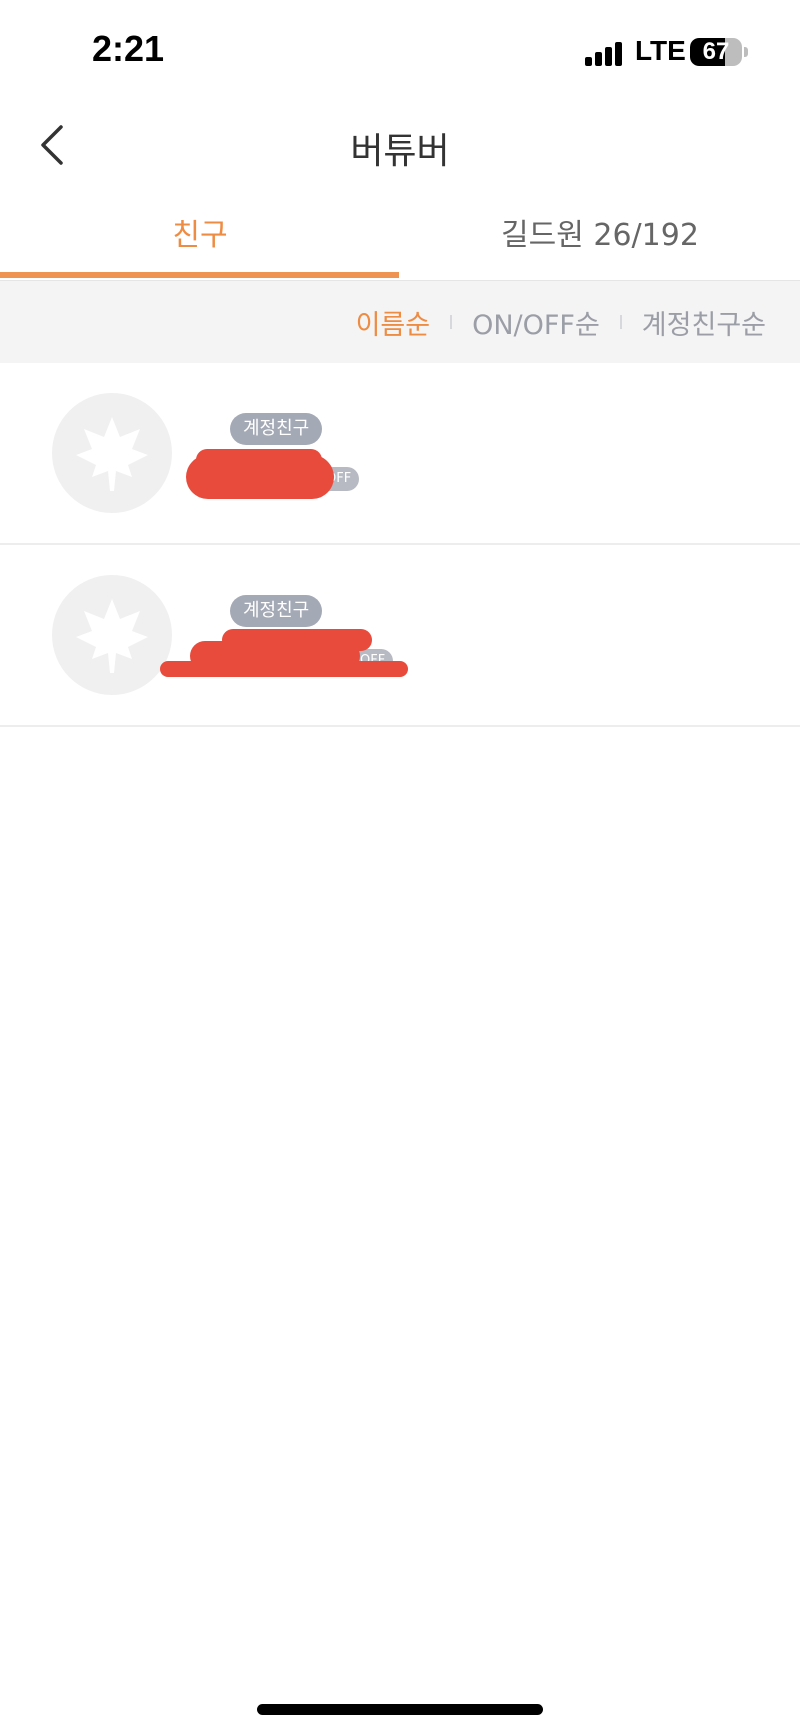 This screenshot has width=800, height=1733. I want to click on active-tab-indicator, so click(199, 275).